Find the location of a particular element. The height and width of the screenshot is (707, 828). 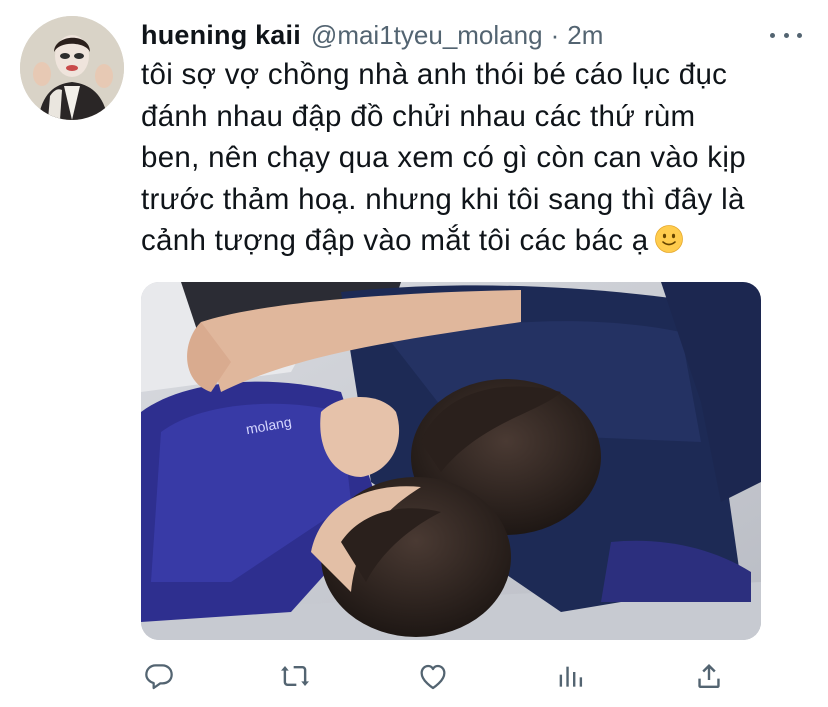

share-icon is located at coordinates (709, 676).